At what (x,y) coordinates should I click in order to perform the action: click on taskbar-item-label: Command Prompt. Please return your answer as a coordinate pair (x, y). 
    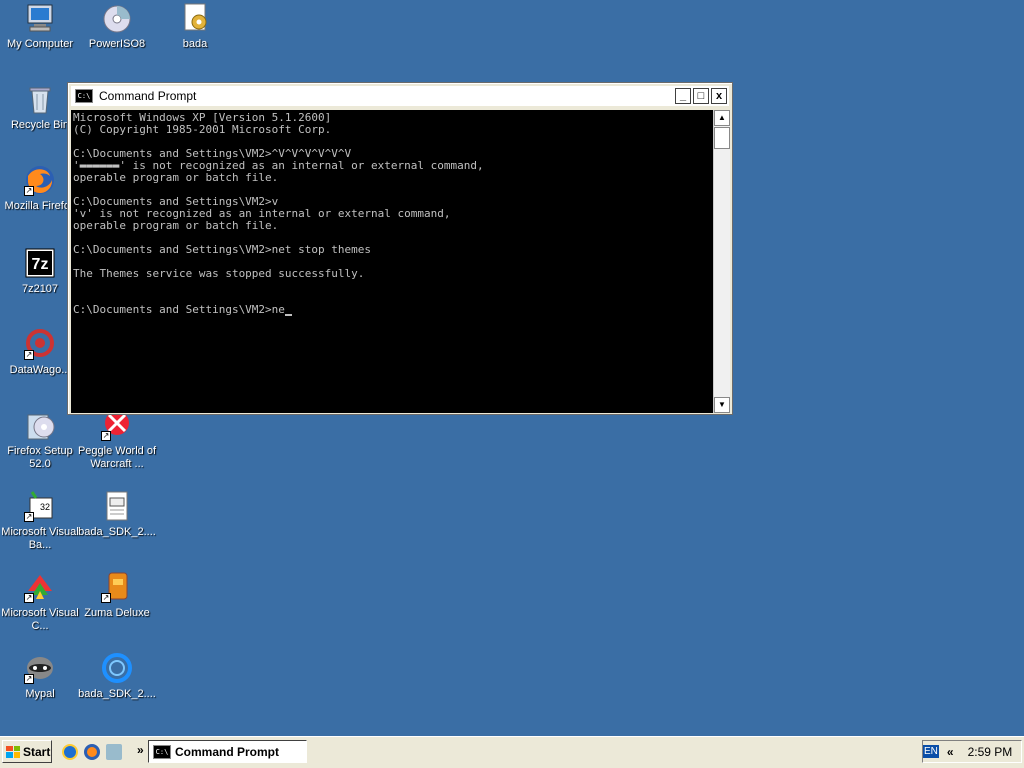
    Looking at the image, I should click on (227, 751).